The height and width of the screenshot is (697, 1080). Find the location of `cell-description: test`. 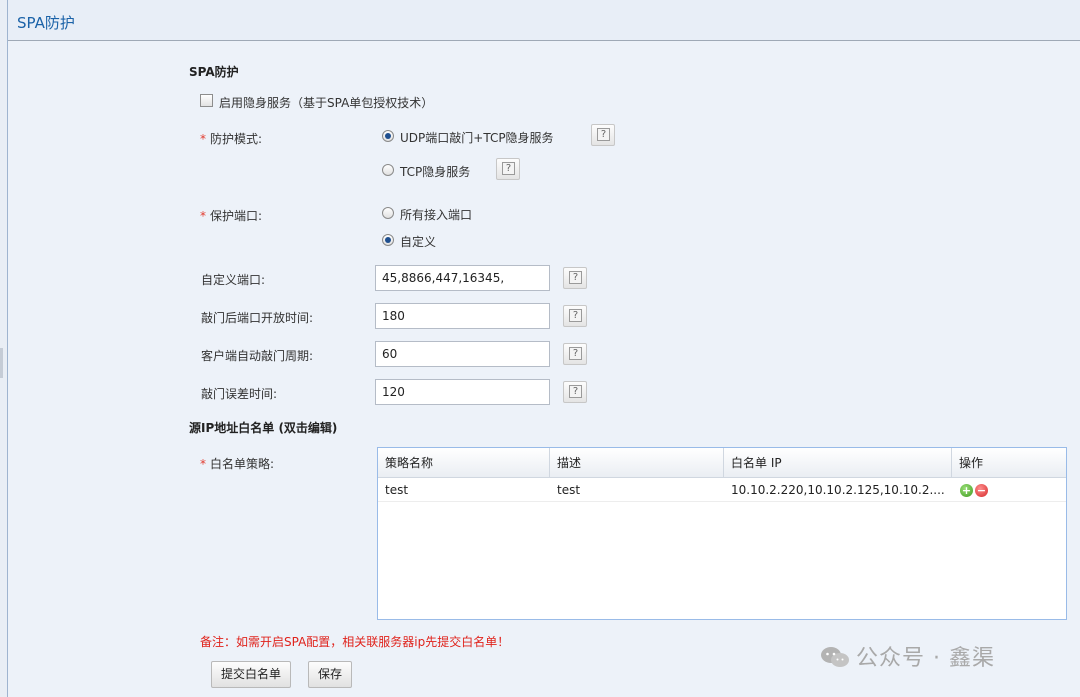

cell-description: test is located at coordinates (637, 490).